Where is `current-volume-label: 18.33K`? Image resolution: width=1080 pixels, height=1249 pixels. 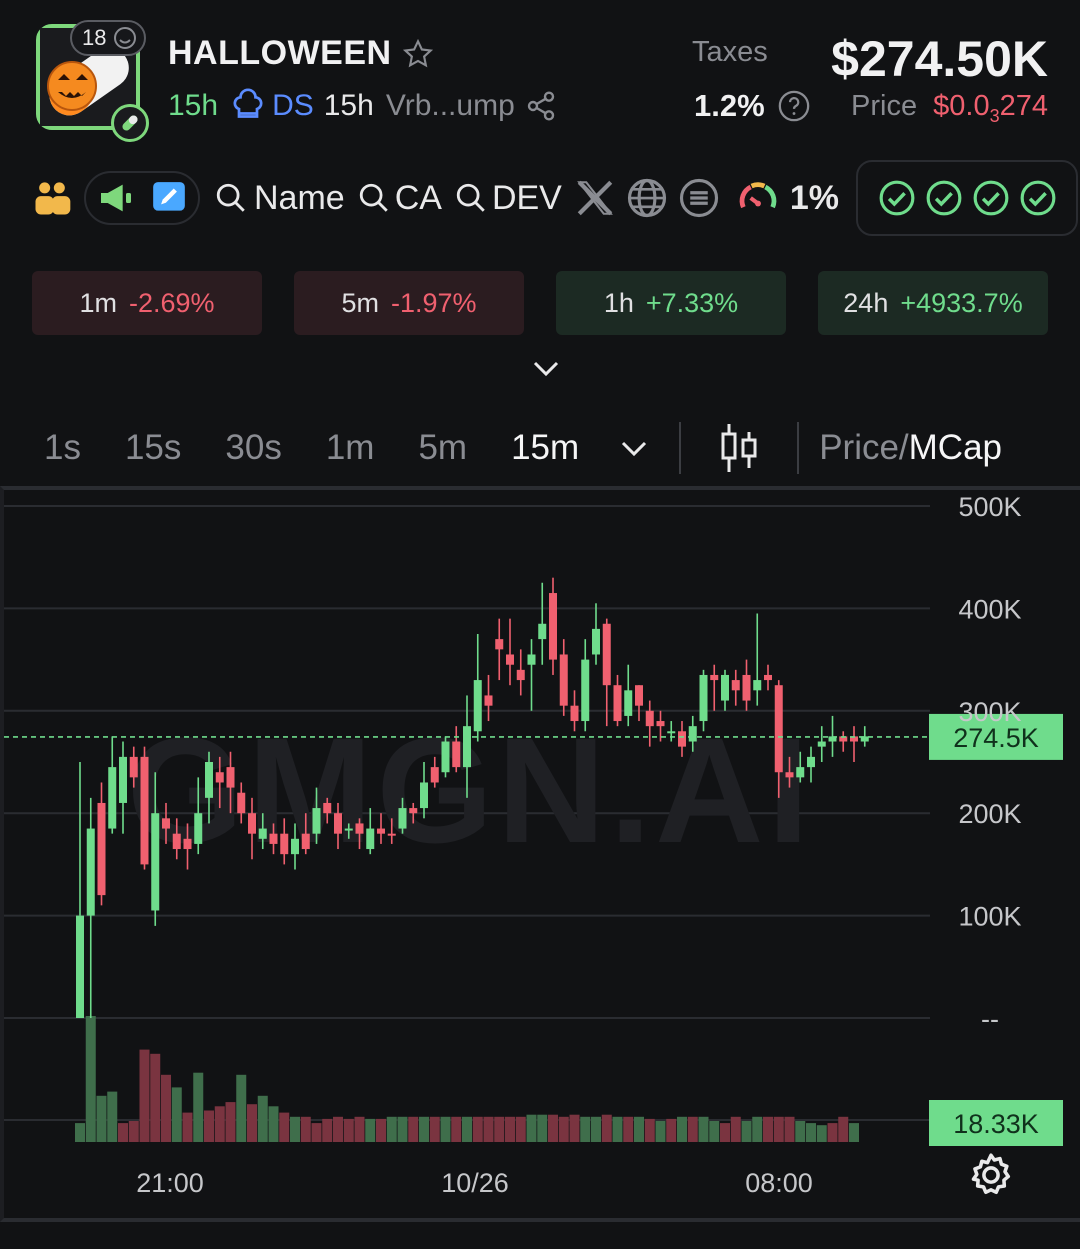 current-volume-label: 18.33K is located at coordinates (996, 1124).